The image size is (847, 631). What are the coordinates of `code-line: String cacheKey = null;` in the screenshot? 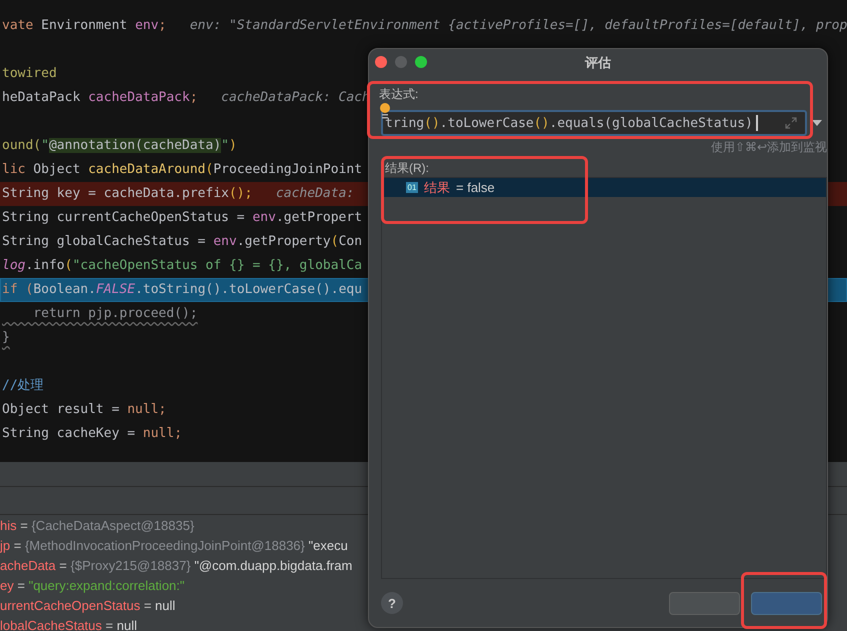 It's located at (92, 433).